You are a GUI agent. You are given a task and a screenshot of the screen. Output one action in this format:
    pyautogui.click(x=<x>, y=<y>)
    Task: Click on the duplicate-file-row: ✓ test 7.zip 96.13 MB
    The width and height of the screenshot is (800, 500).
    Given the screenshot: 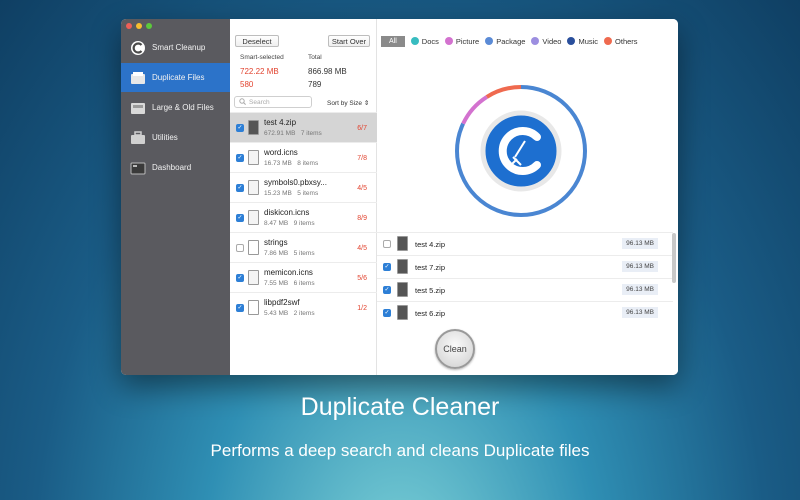 What is the action you would take?
    pyautogui.click(x=525, y=266)
    